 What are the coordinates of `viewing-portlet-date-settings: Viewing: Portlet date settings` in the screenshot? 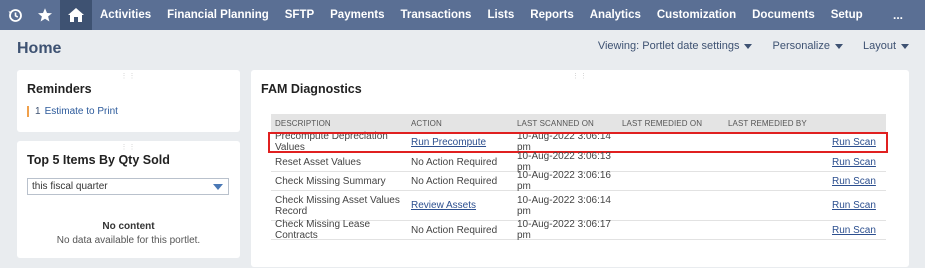 It's located at (675, 46).